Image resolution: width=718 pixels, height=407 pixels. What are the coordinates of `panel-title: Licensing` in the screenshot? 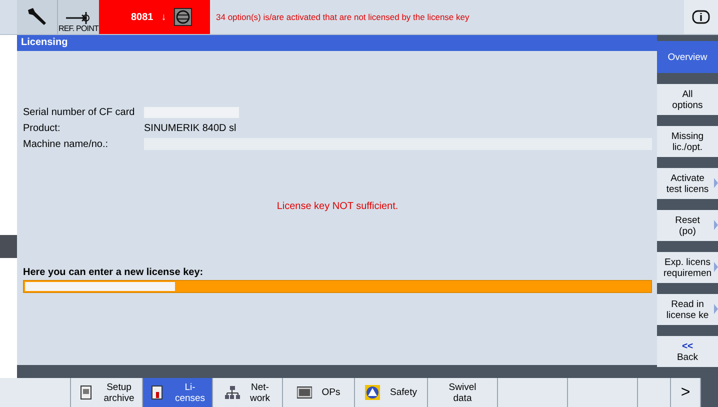 It's located at (337, 43).